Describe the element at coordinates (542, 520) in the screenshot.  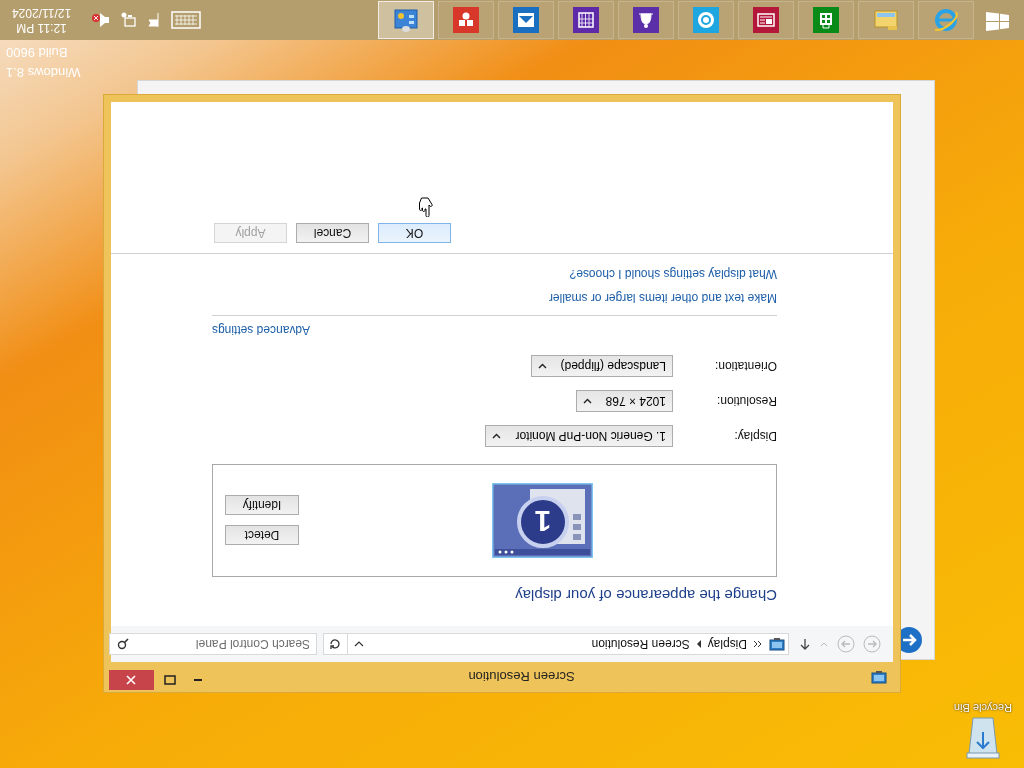
I see `monitor-drawing: 1` at that location.